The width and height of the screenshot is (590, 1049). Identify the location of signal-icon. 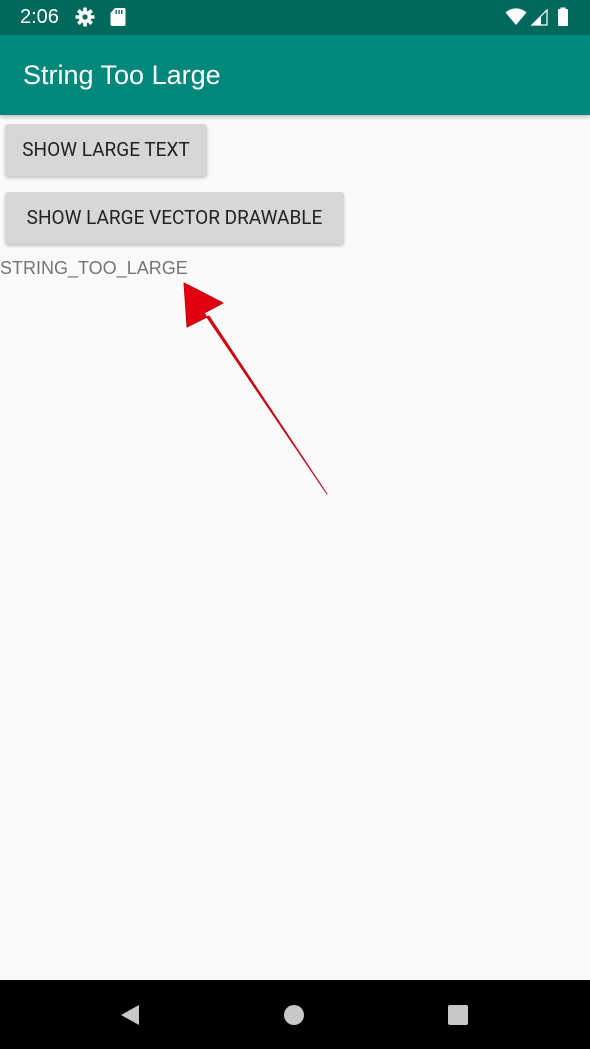
(540, 17).